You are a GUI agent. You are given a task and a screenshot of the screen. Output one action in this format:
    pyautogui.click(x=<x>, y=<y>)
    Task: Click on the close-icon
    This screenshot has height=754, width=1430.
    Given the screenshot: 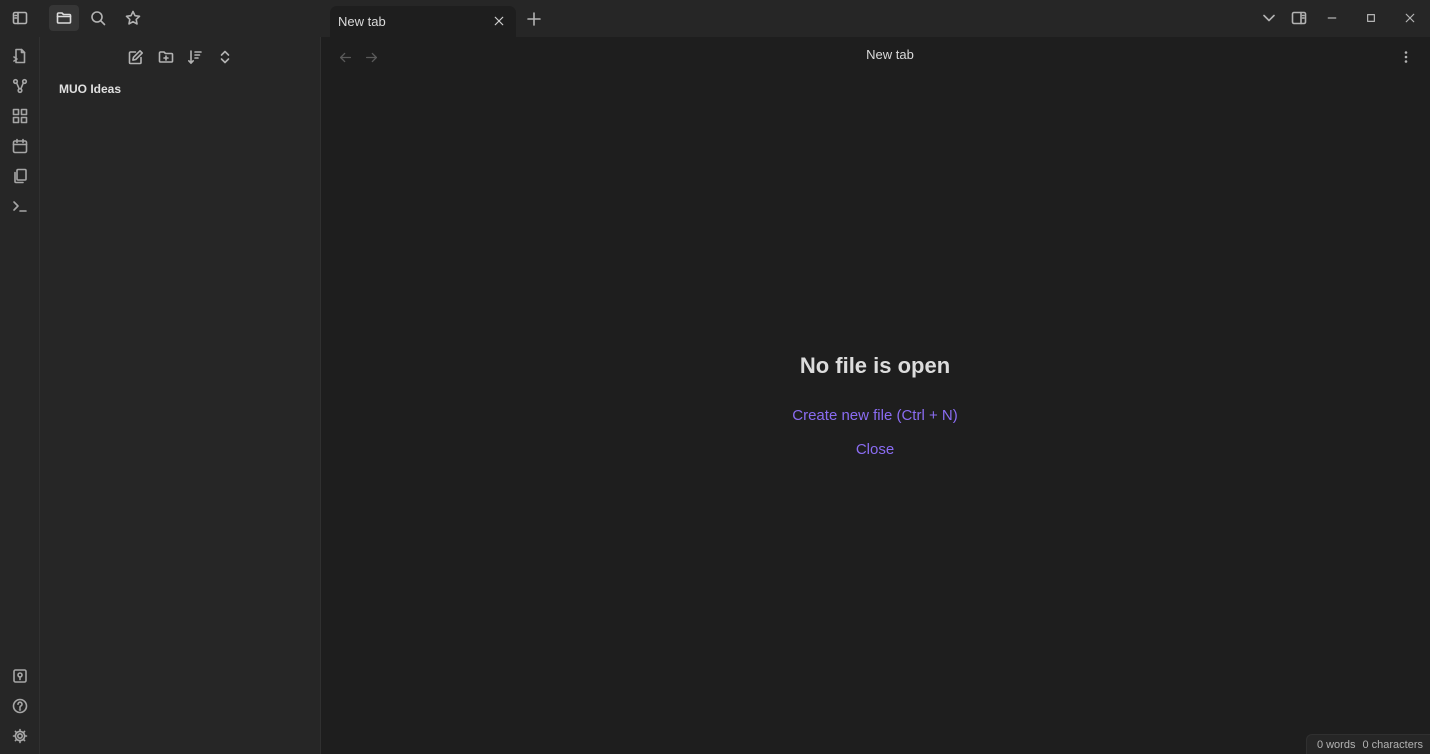 What is the action you would take?
    pyautogui.click(x=499, y=21)
    